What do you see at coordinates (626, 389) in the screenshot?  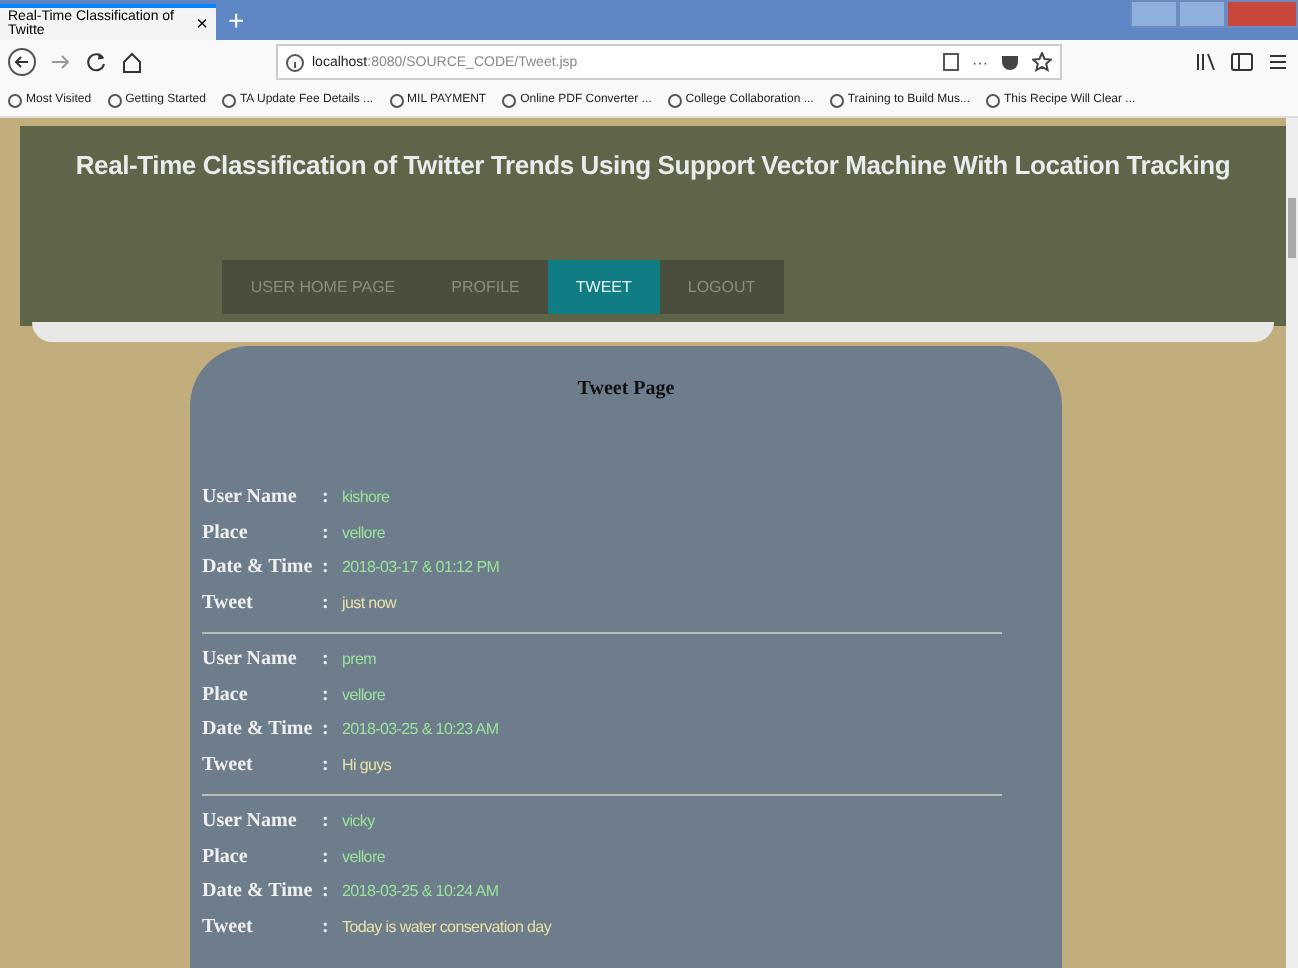 I see `card-title: Tweet Page` at bounding box center [626, 389].